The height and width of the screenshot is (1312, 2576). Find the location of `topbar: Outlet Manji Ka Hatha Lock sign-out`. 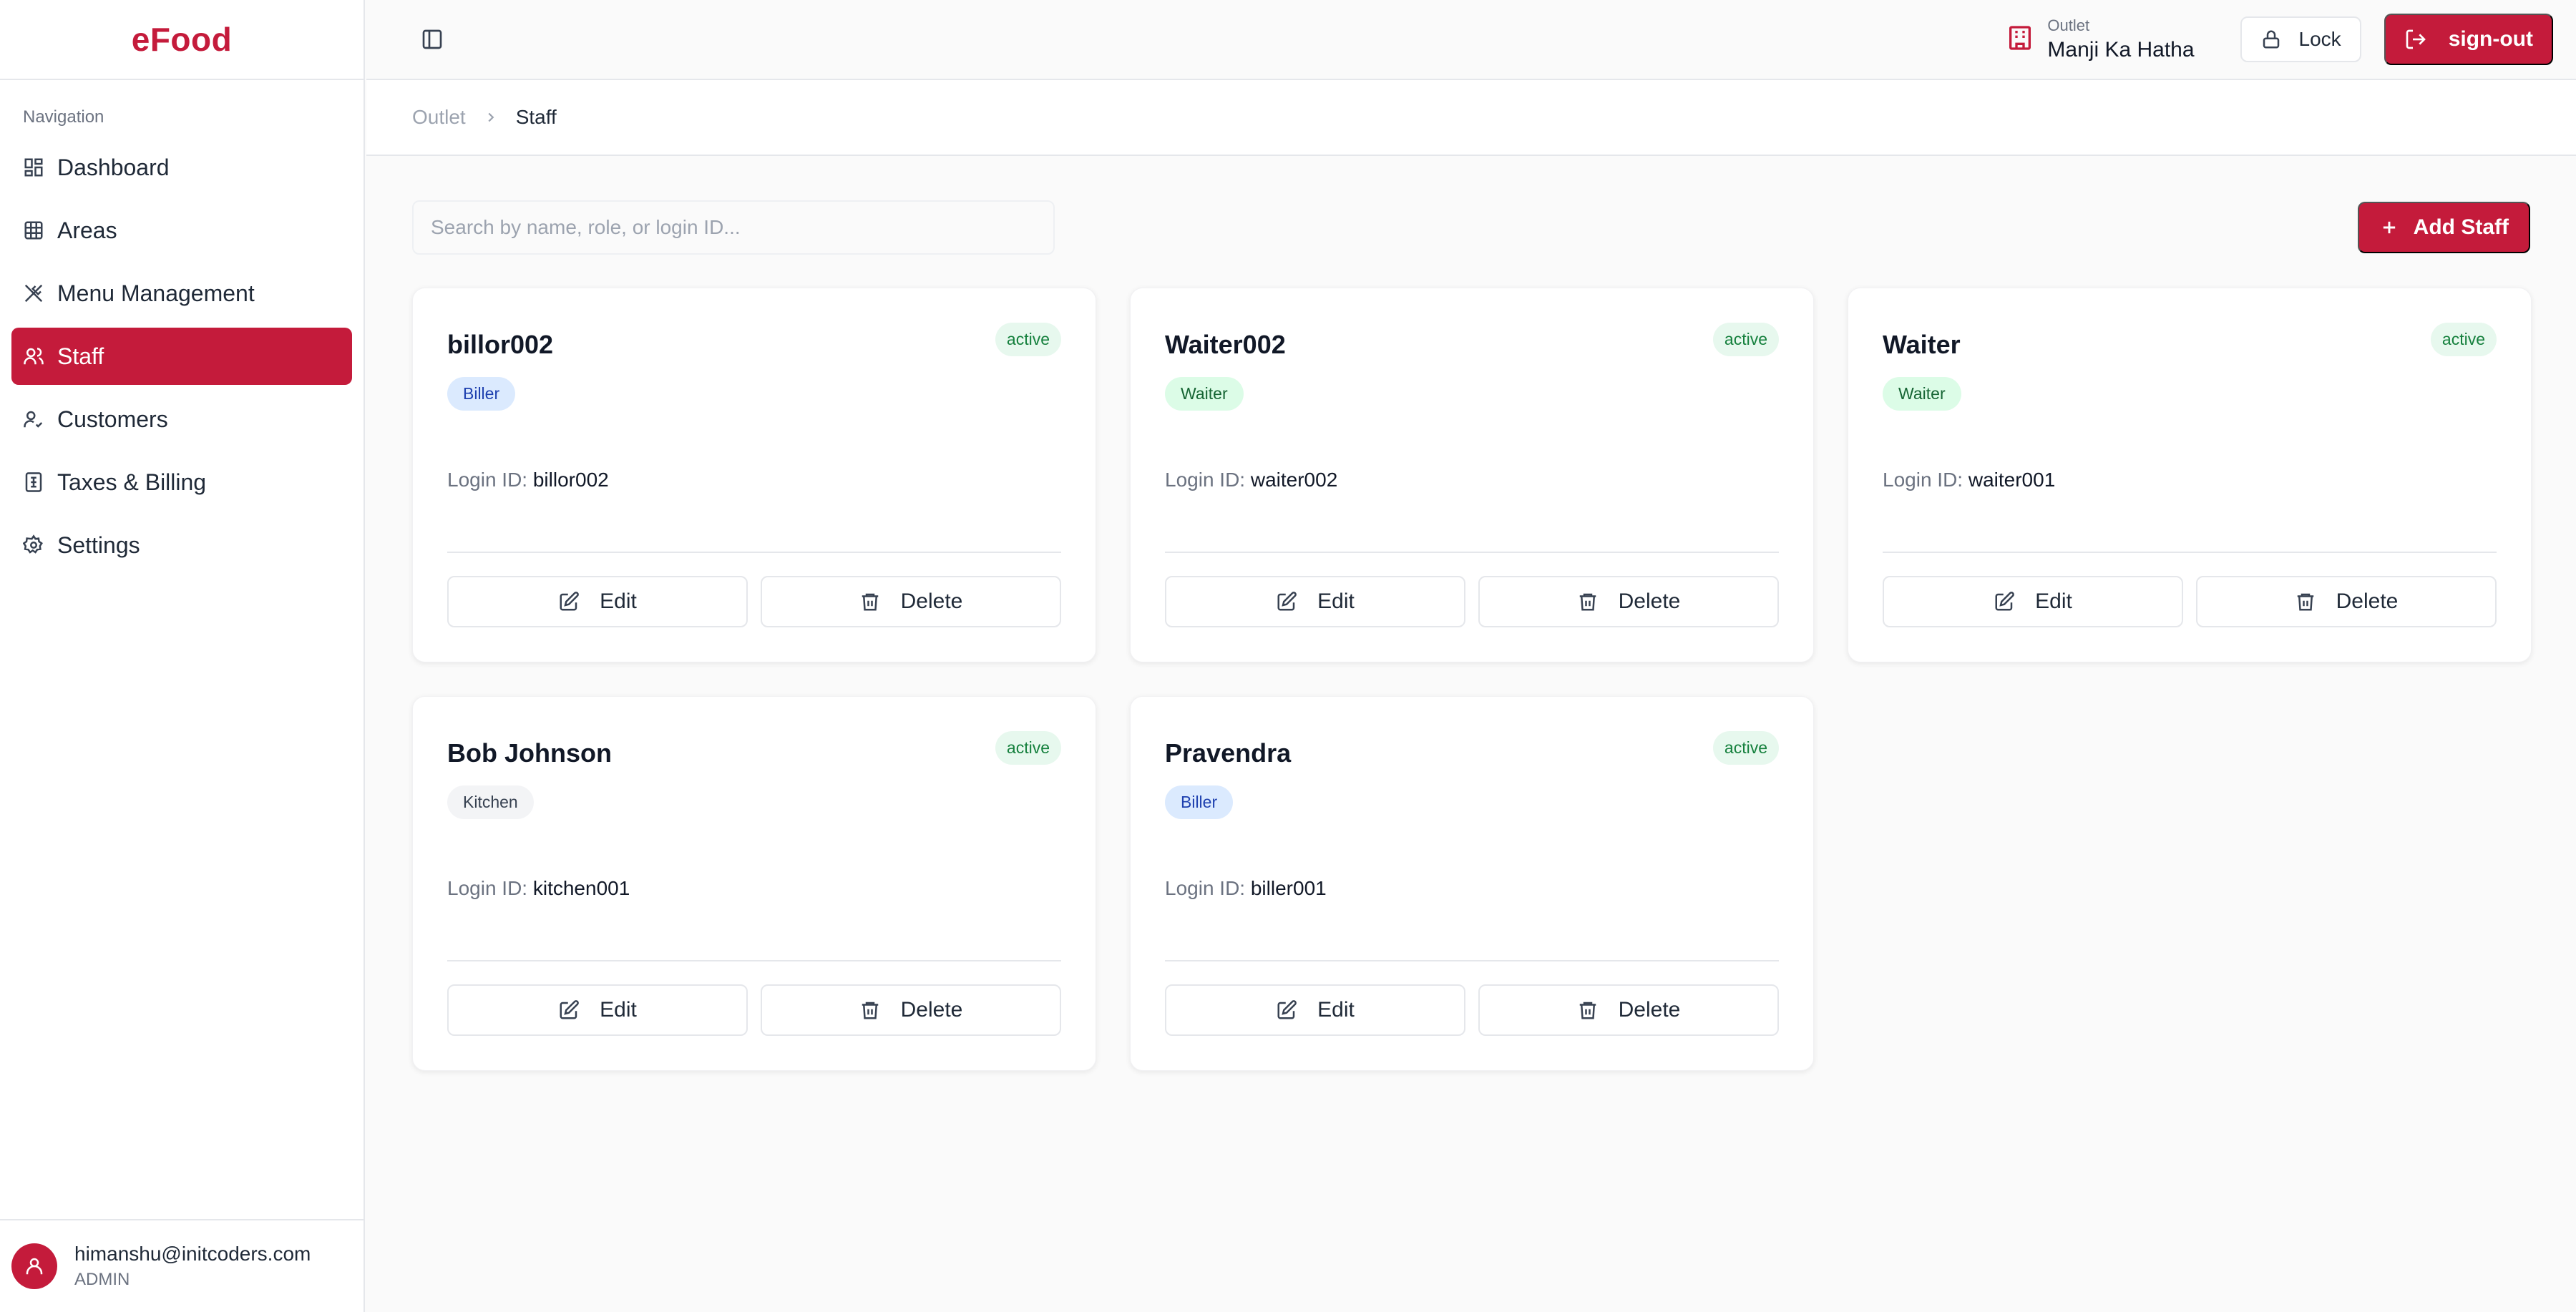

topbar: Outlet Manji Ka Hatha Lock sign-out is located at coordinates (1471, 40).